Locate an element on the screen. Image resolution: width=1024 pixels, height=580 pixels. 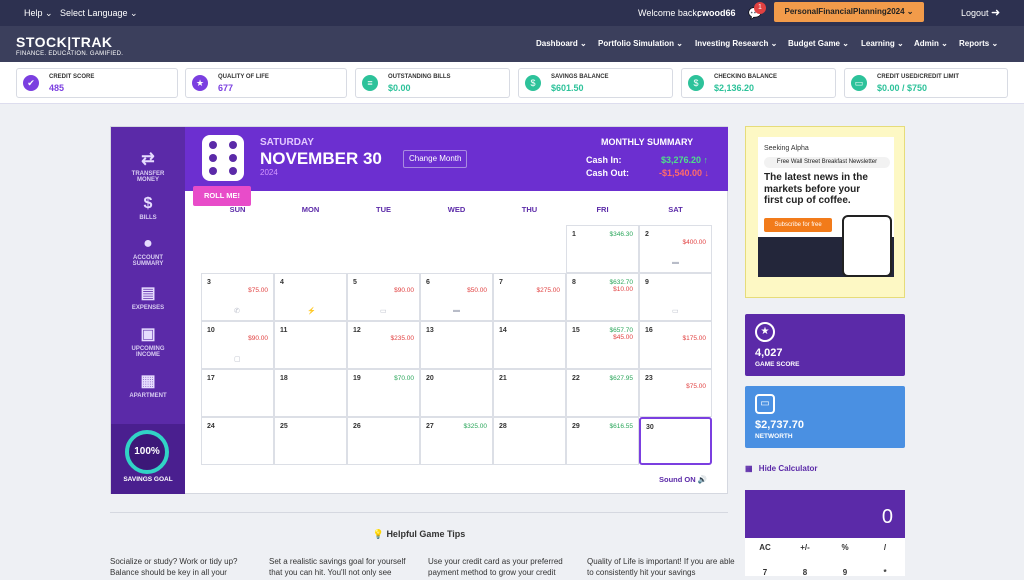
sound-toggle: Sound ON 🔊 is located at coordinates (683, 479).